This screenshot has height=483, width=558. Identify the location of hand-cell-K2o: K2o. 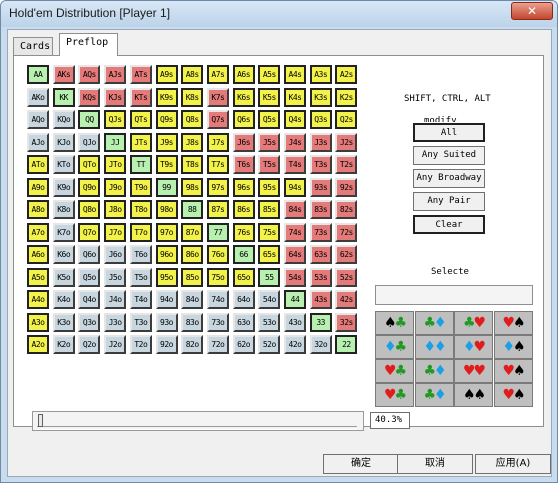
(63, 344).